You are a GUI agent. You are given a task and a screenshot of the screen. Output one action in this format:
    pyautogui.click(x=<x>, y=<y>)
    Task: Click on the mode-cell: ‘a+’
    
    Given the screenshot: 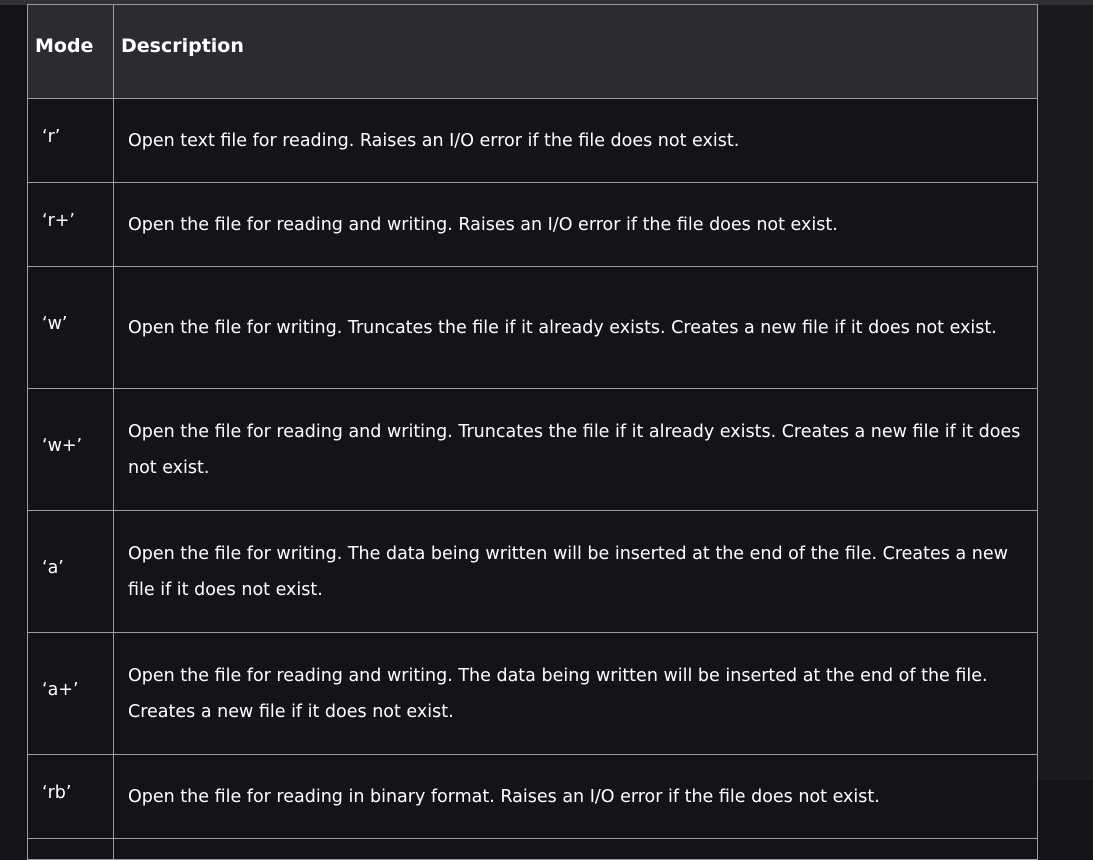 What is the action you would take?
    pyautogui.click(x=70, y=693)
    